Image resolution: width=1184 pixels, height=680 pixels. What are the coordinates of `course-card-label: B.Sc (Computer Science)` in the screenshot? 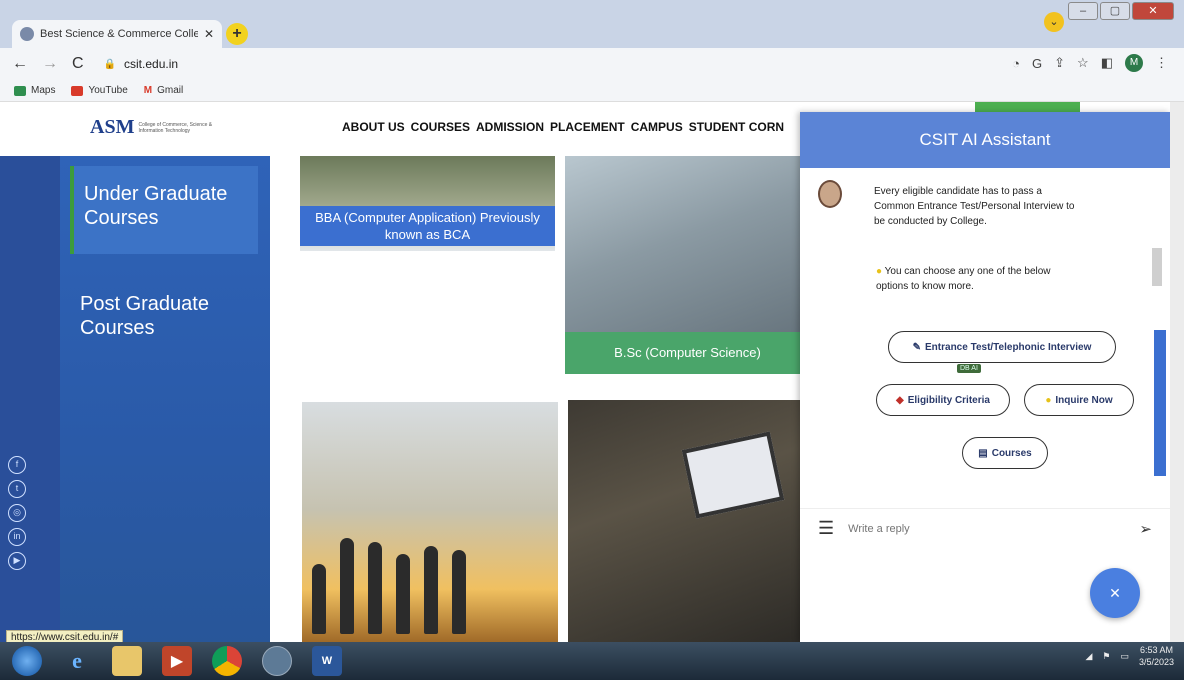 It's located at (687, 353).